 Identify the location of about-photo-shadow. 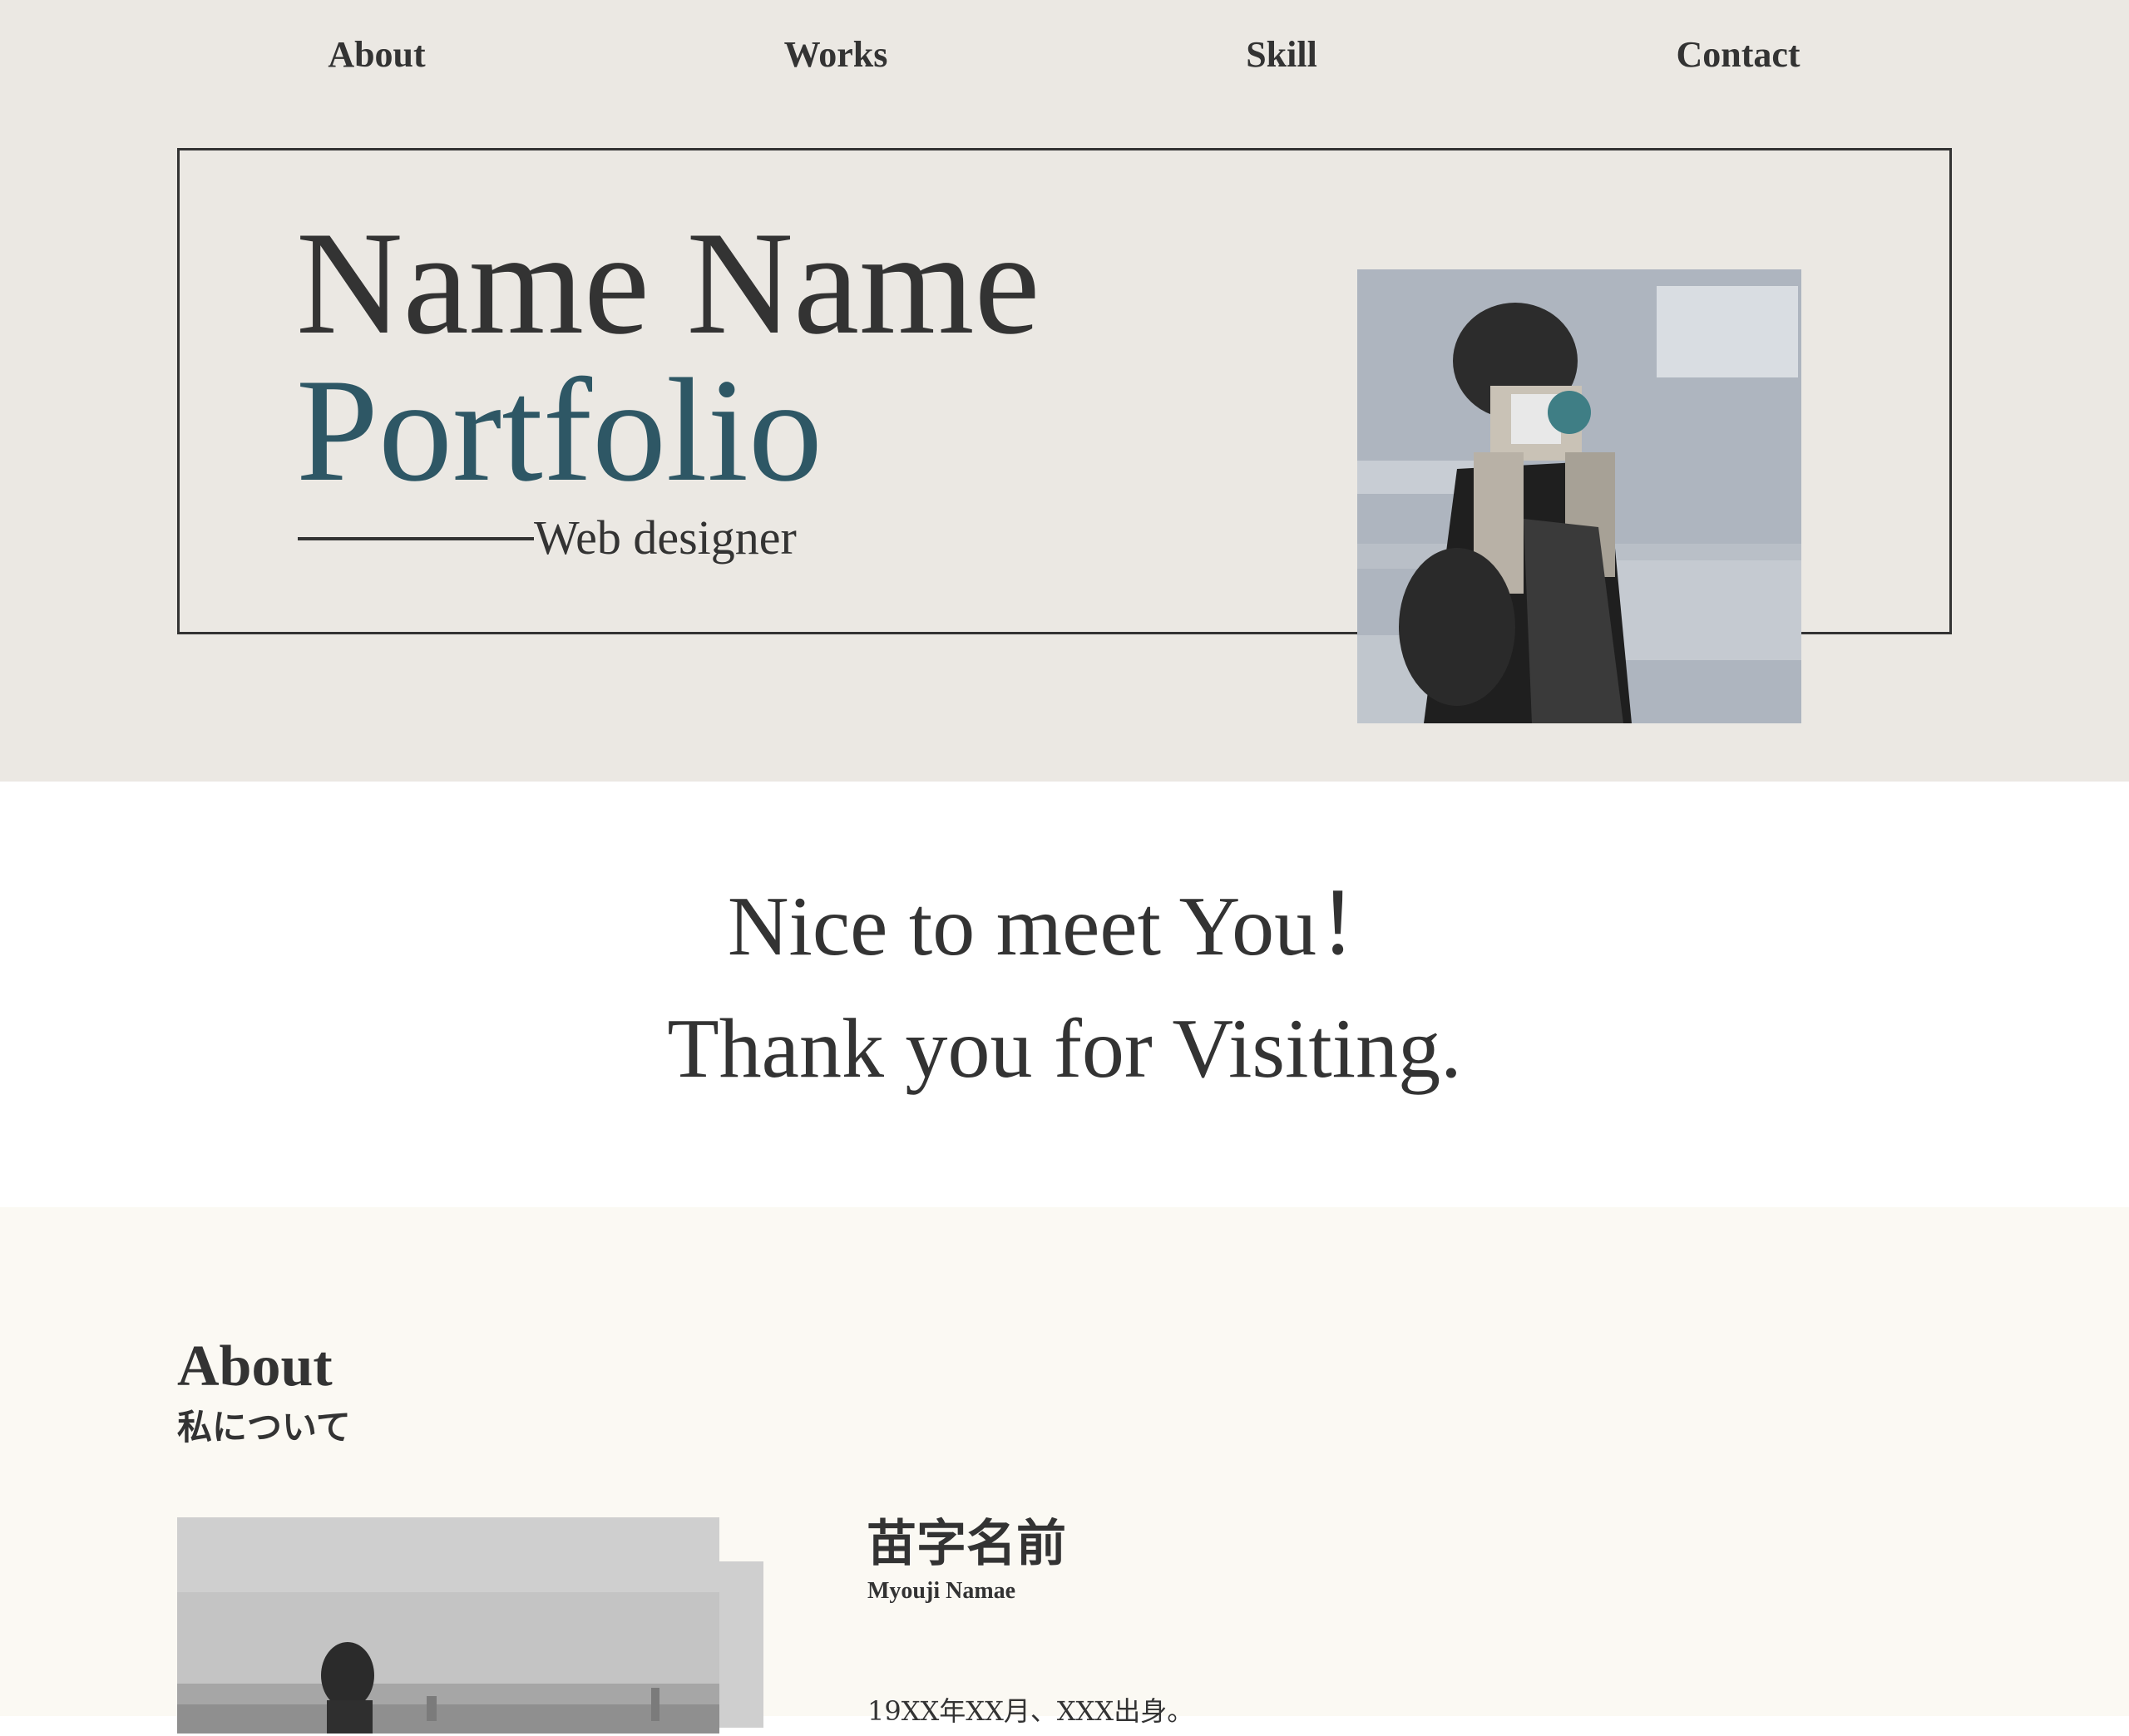
(738, 1644).